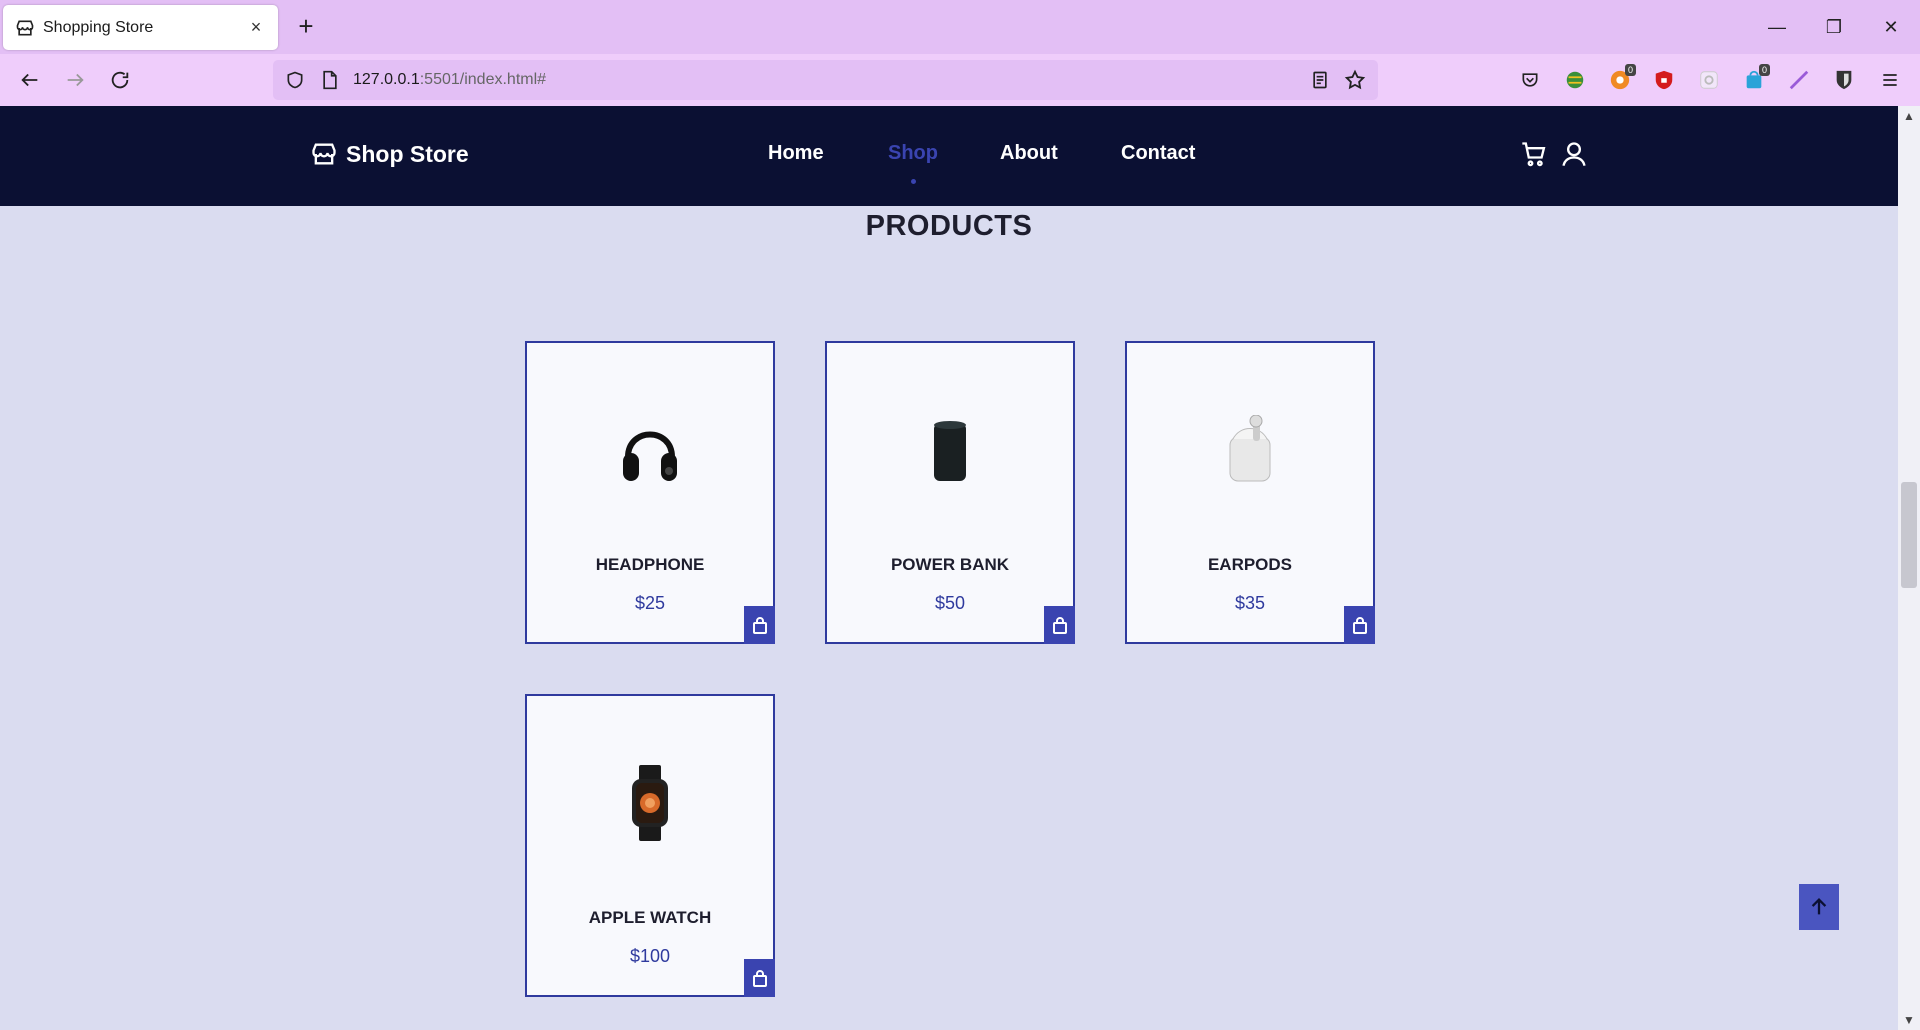 This screenshot has height=1030, width=1920. I want to click on page-icon, so click(330, 80).